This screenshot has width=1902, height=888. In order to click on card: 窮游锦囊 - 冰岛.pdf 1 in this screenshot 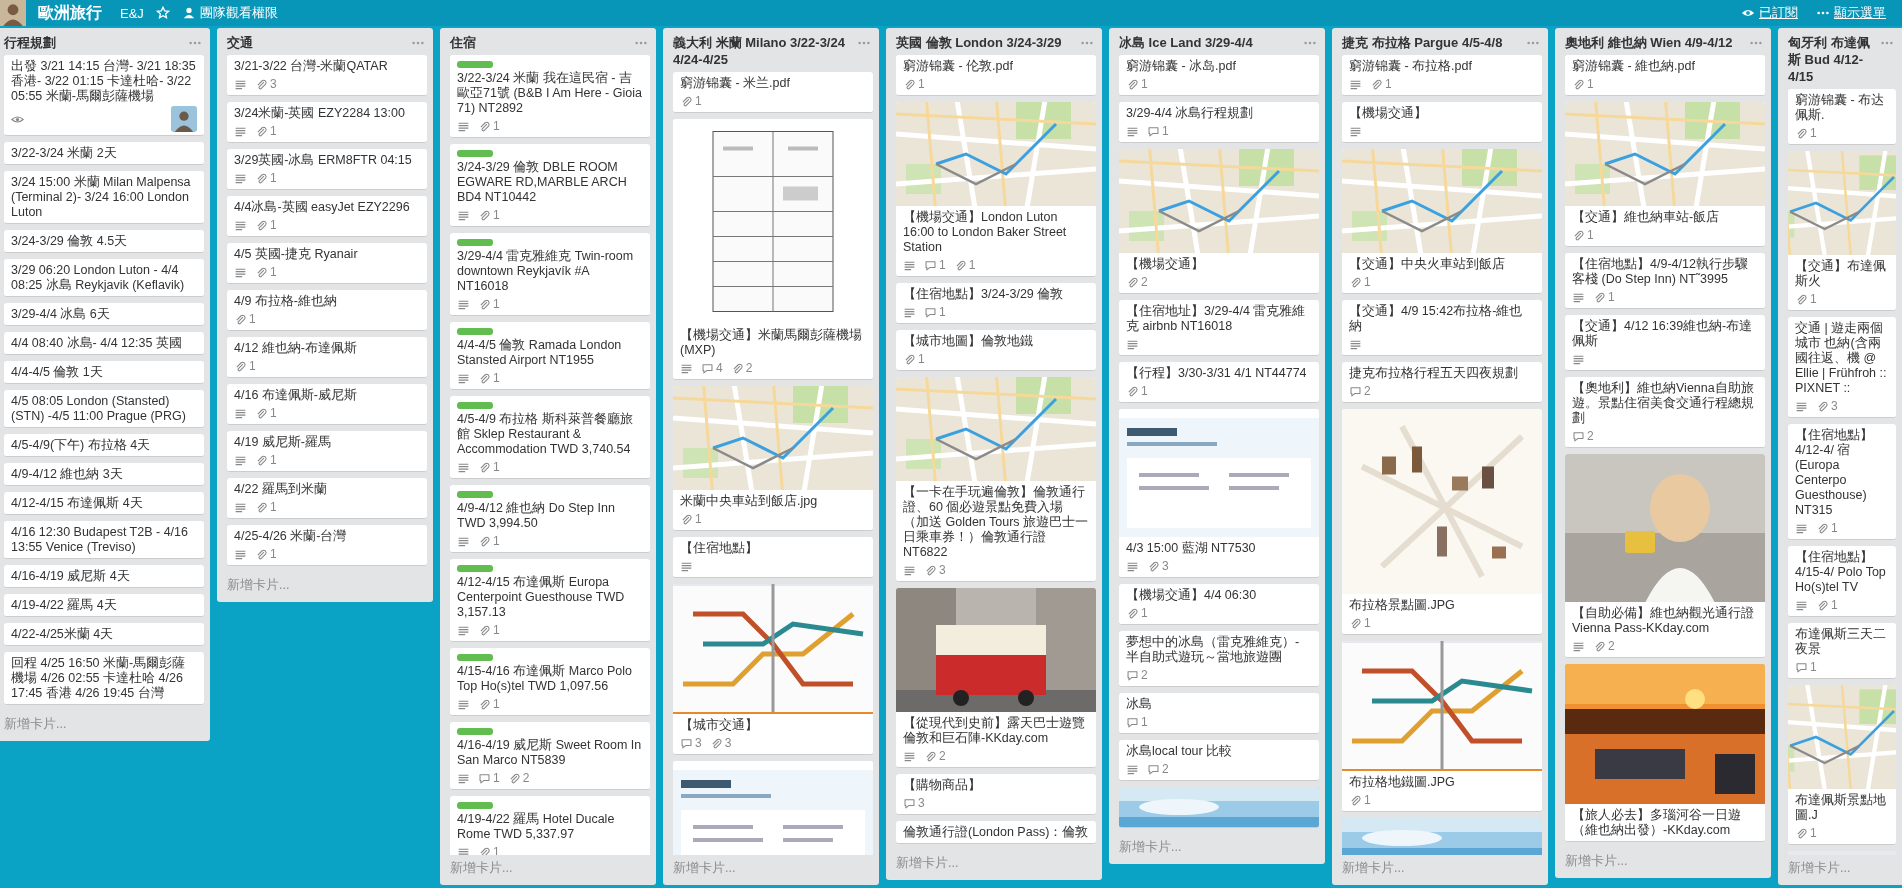, I will do `click(1219, 75)`.